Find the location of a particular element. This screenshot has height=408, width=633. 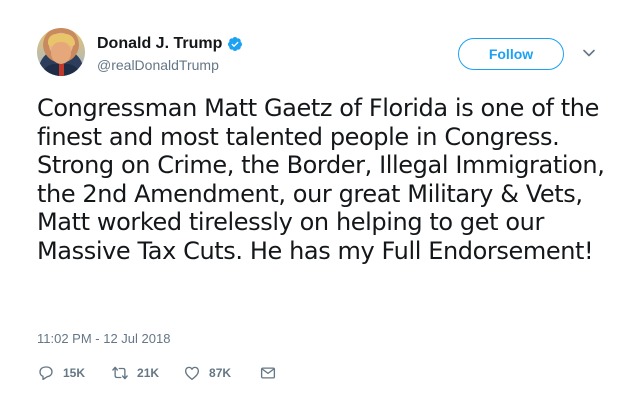

verified-badge-icon is located at coordinates (235, 44).